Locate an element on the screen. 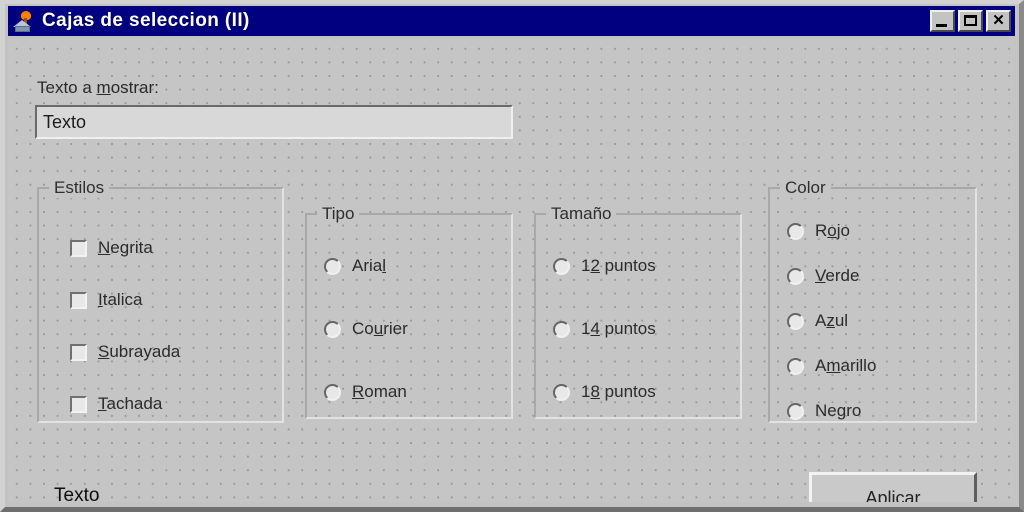 This screenshot has height=512, width=1024. accelerator-char: l is located at coordinates (384, 265).